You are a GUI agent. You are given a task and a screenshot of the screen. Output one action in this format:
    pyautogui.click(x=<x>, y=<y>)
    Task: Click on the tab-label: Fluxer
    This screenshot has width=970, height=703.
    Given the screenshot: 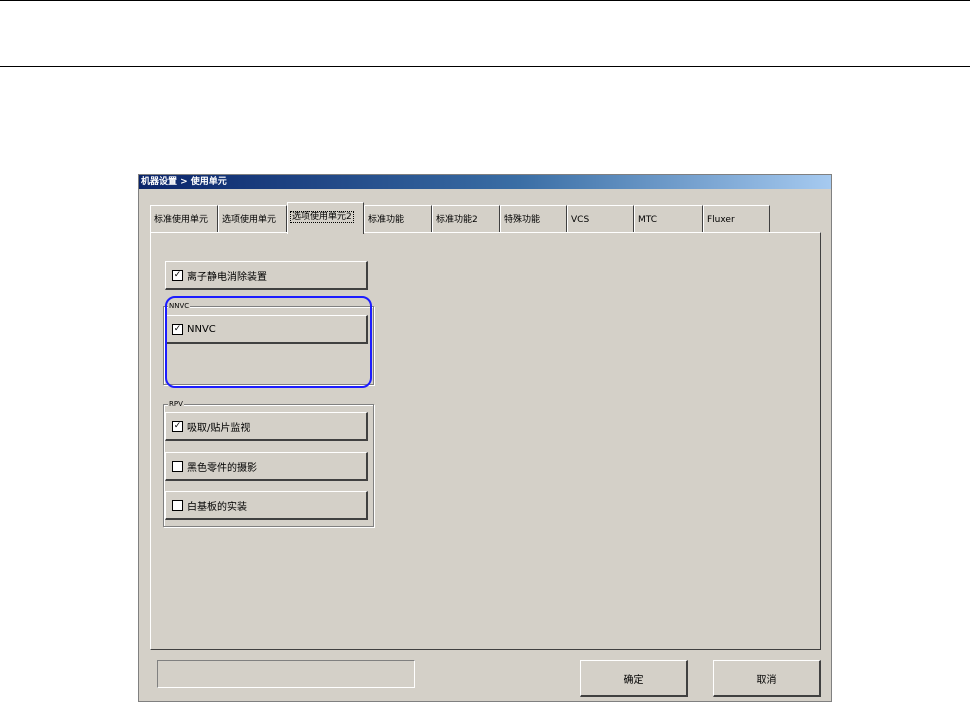 What is the action you would take?
    pyautogui.click(x=721, y=220)
    